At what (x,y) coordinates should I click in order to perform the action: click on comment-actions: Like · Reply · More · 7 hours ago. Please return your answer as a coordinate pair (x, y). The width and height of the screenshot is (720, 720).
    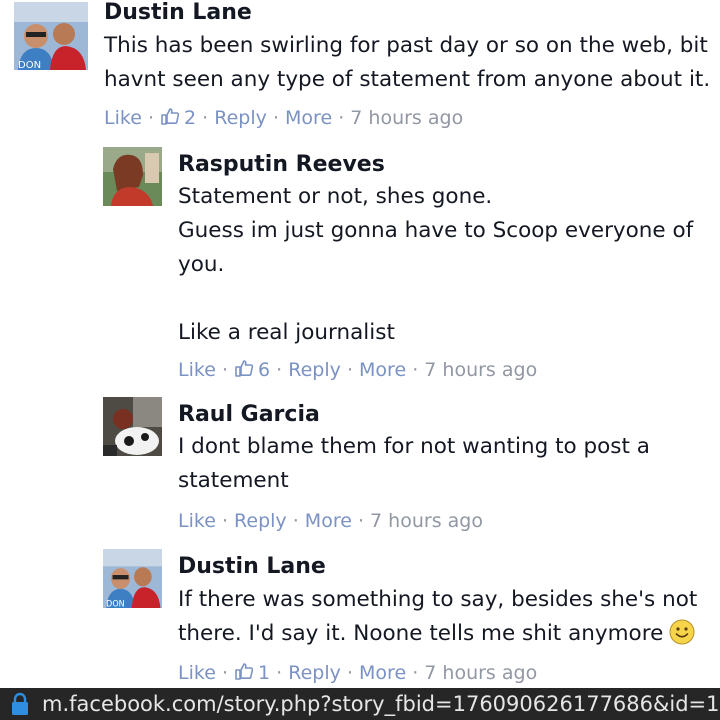
    Looking at the image, I should click on (330, 521).